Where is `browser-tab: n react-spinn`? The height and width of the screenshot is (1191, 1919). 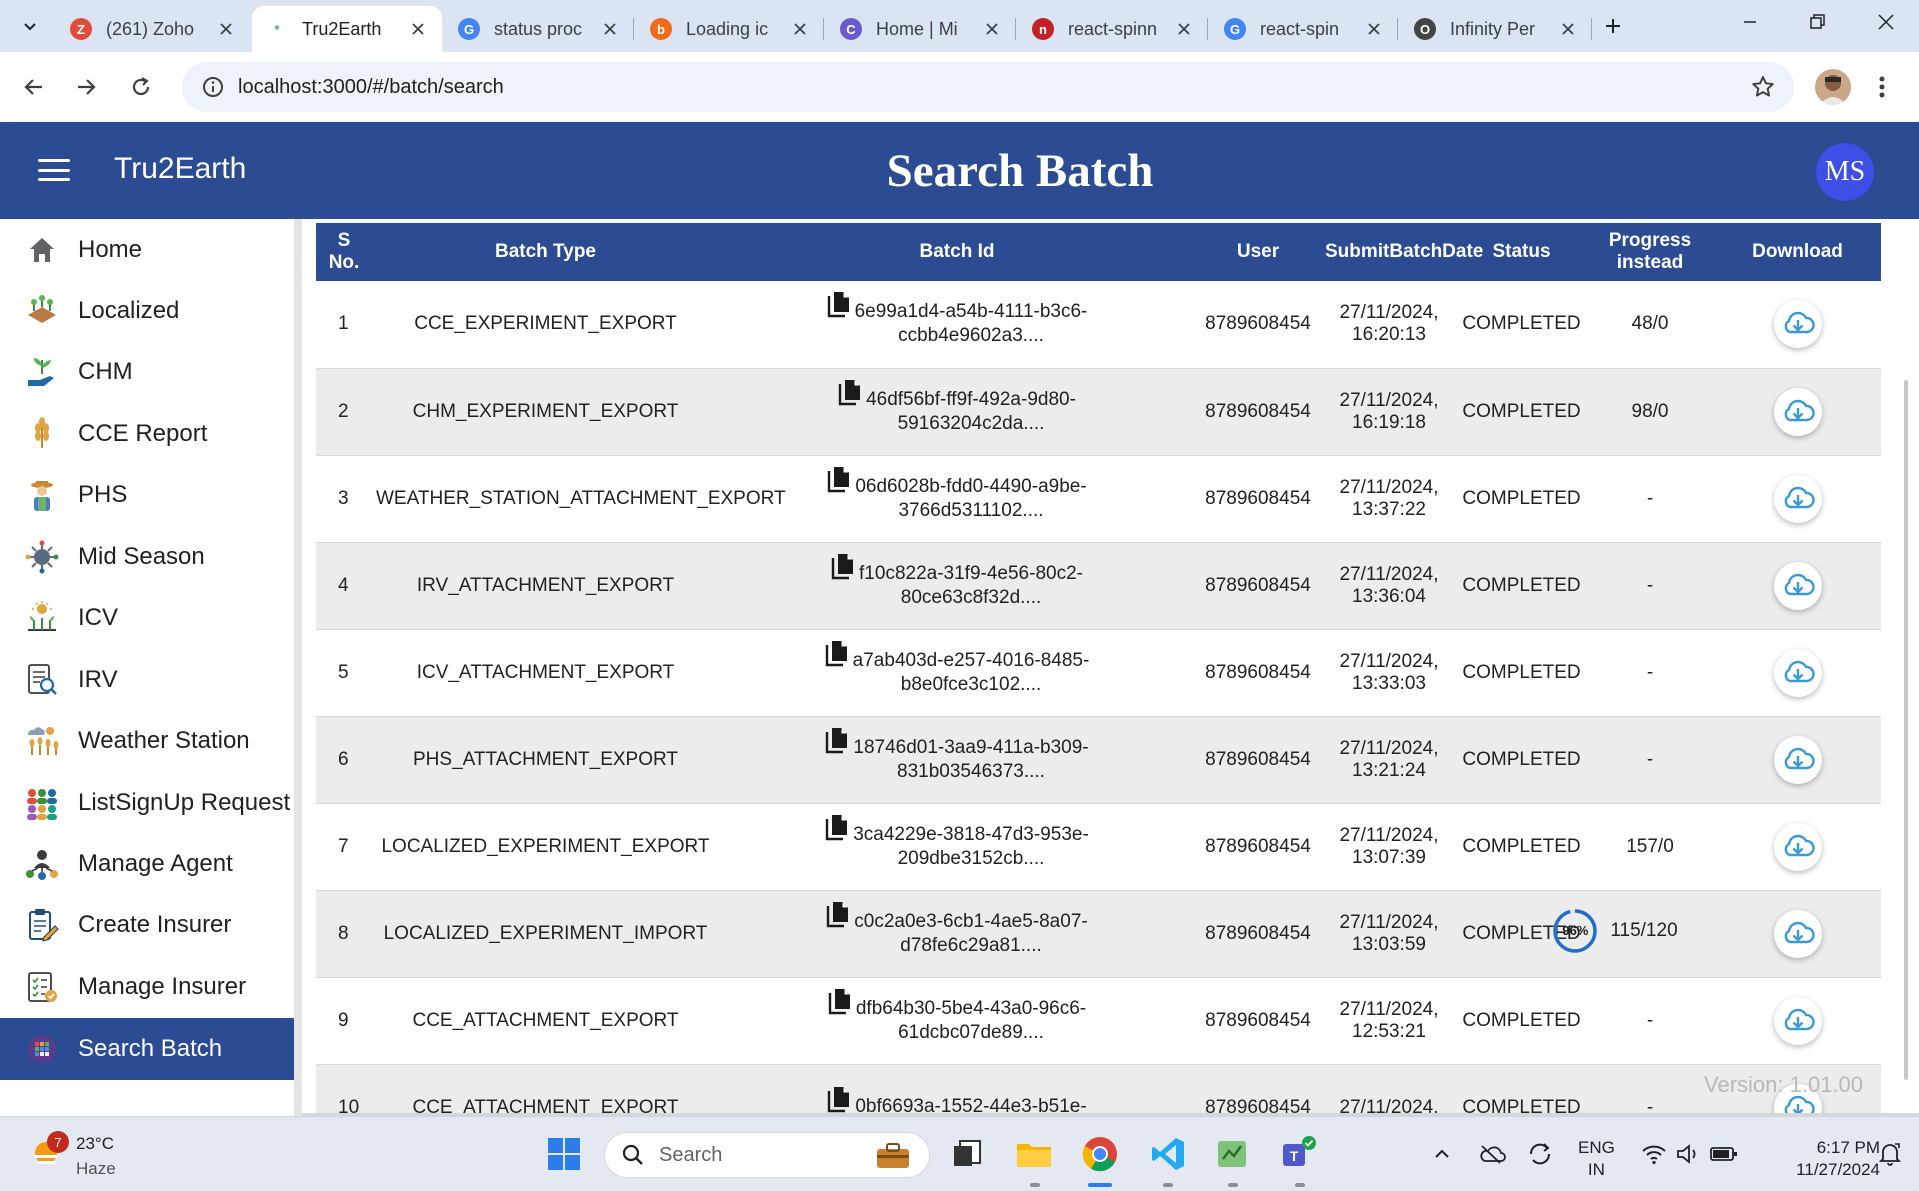 browser-tab: n react-spinn is located at coordinates (1113, 29).